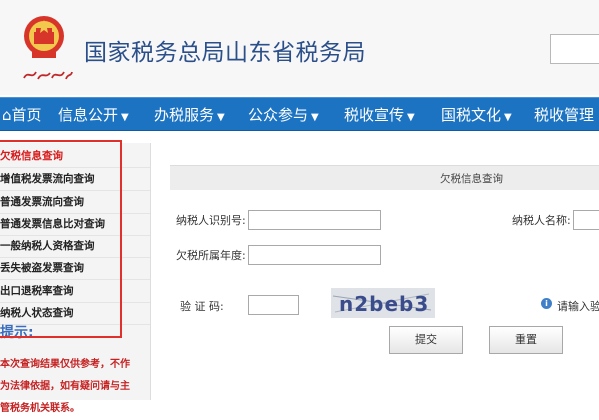 The width and height of the screenshot is (599, 420). What do you see at coordinates (211, 220) in the screenshot?
I see `taxpayer-id-label: 纳税人识别号:` at bounding box center [211, 220].